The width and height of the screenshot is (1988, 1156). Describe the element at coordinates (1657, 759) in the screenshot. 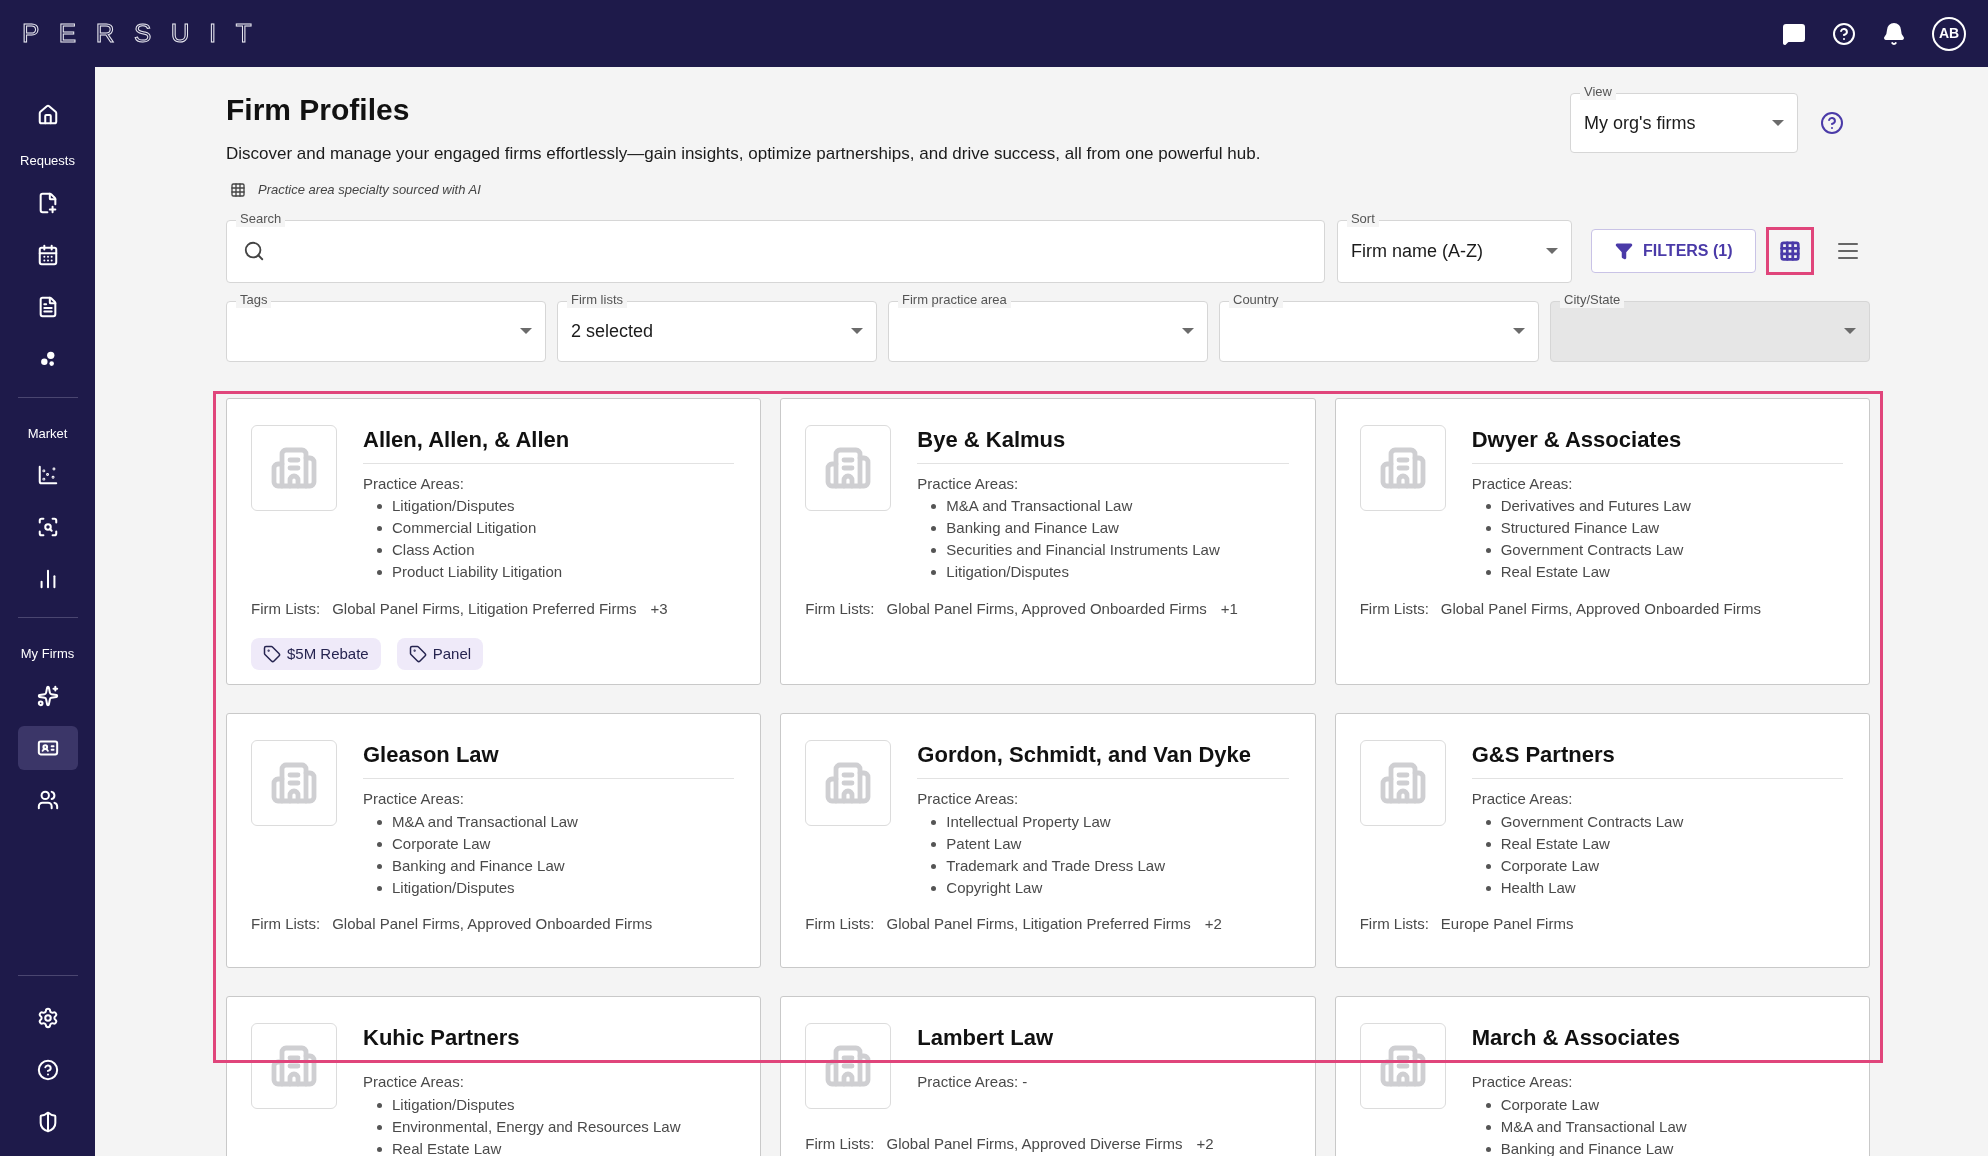

I see `firm-name: G&S Partners` at that location.